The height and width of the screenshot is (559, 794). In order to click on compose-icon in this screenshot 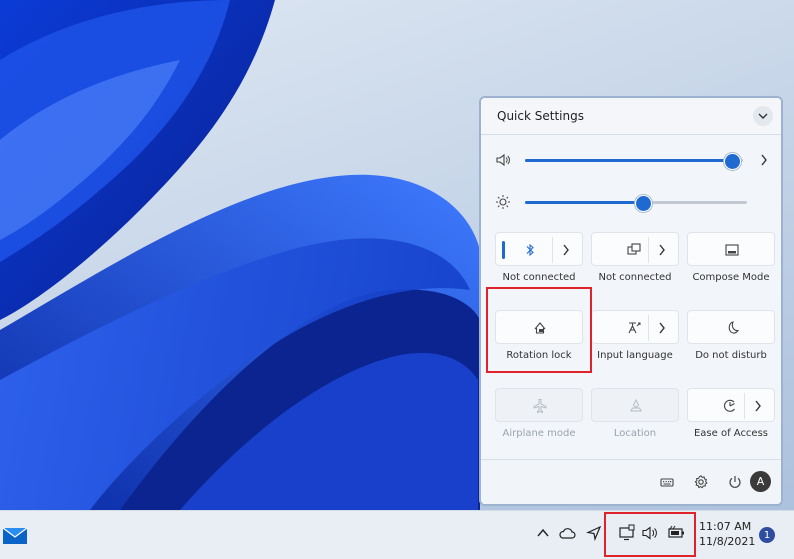, I will do `click(732, 250)`.